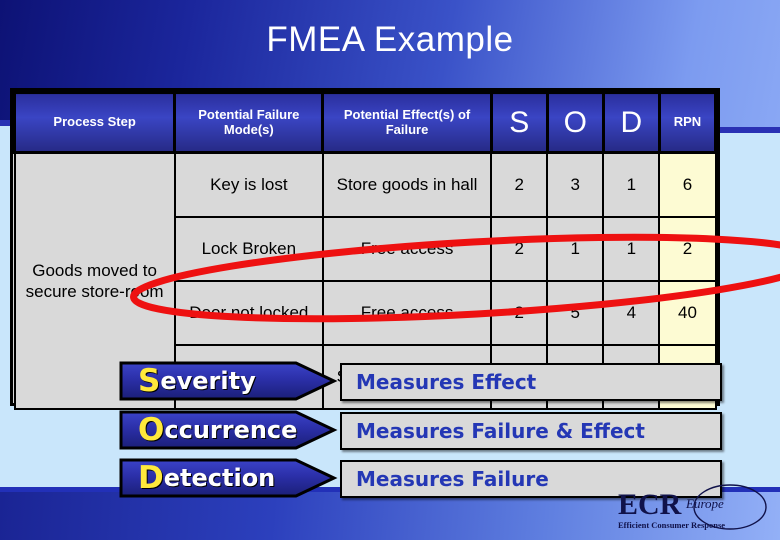  I want to click on callout-rest: everity, so click(208, 381).